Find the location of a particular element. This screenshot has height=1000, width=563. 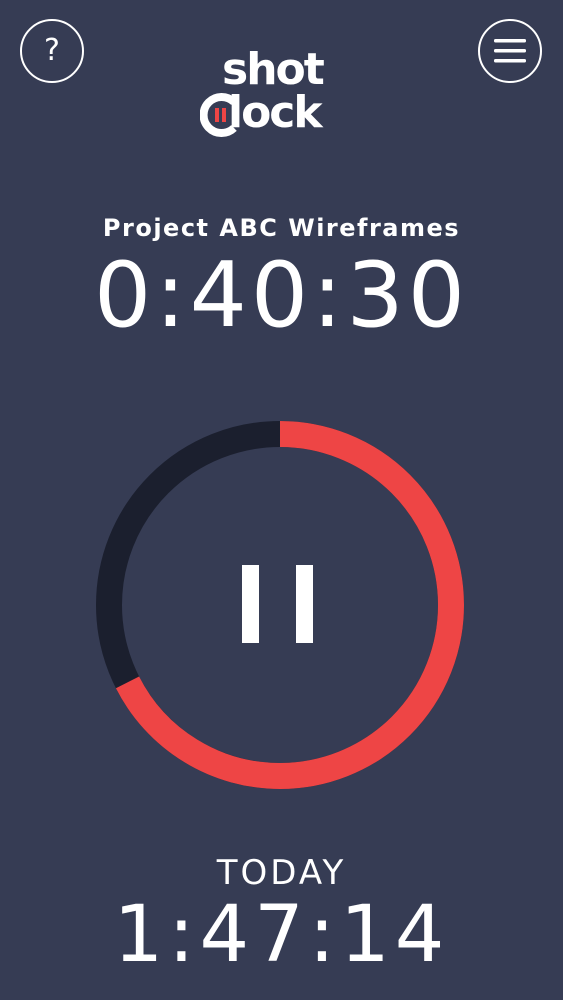

help-button: ? is located at coordinates (52, 51).